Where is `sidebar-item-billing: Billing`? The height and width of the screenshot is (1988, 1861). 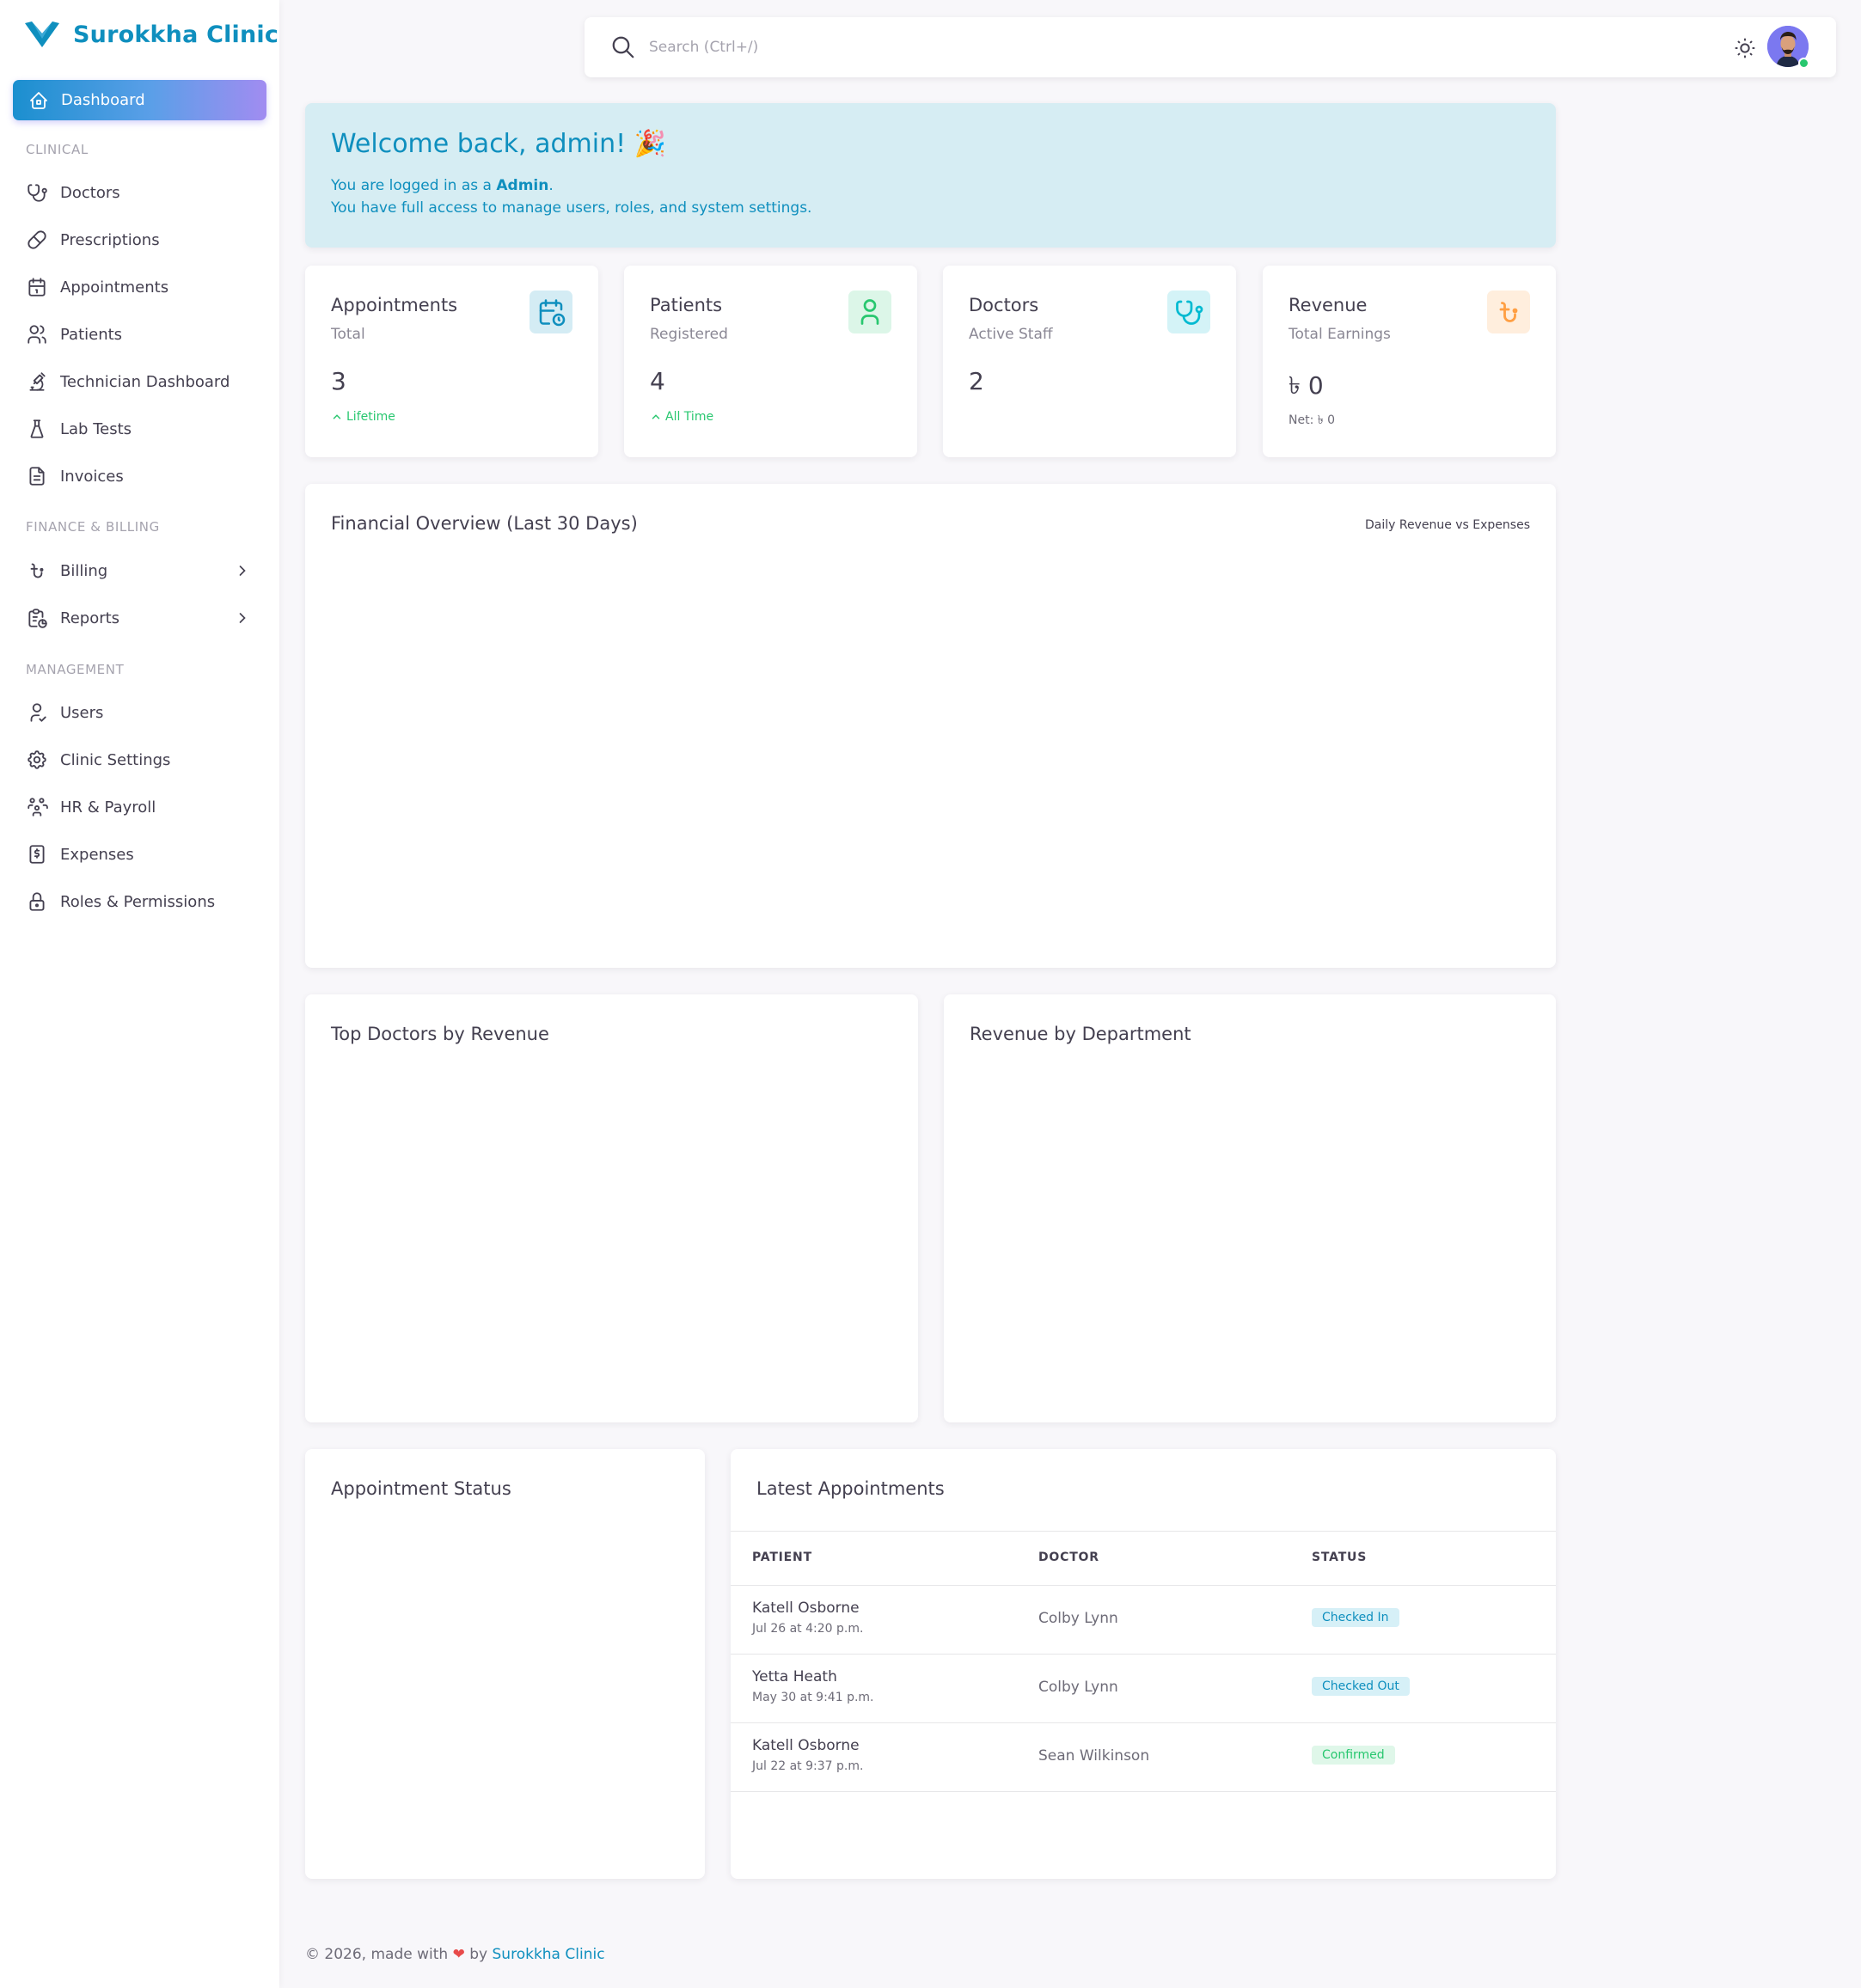 sidebar-item-billing: Billing is located at coordinates (142, 571).